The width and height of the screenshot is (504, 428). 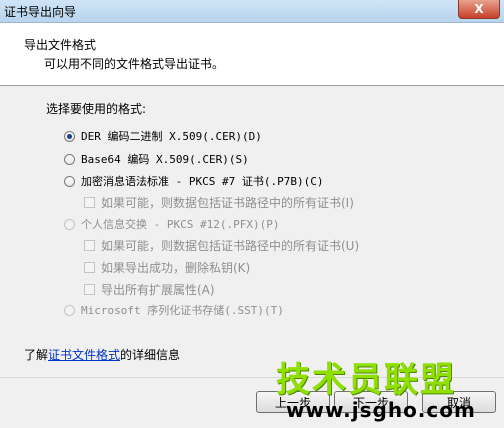 I want to click on wizard-header: 导出文件格式 可以用不同的文件格式导出证书。, so click(x=252, y=54).